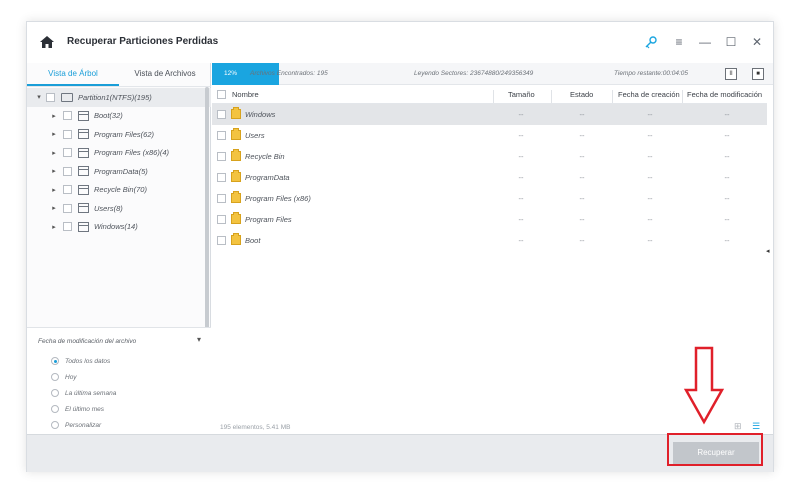 Image resolution: width=800 pixels, height=495 pixels. Describe the element at coordinates (119, 134) in the screenshot. I see `tree-item-program-files: ▸ Program Files(62)` at that location.